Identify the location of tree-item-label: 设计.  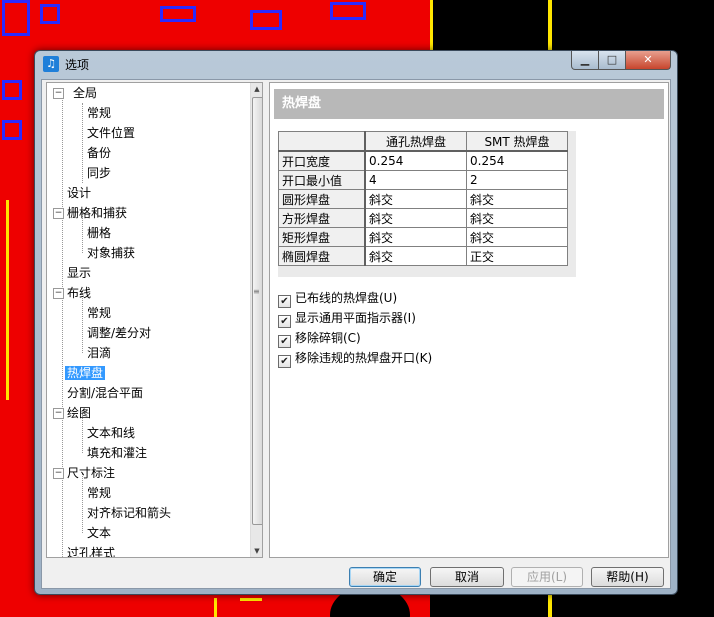
(79, 193).